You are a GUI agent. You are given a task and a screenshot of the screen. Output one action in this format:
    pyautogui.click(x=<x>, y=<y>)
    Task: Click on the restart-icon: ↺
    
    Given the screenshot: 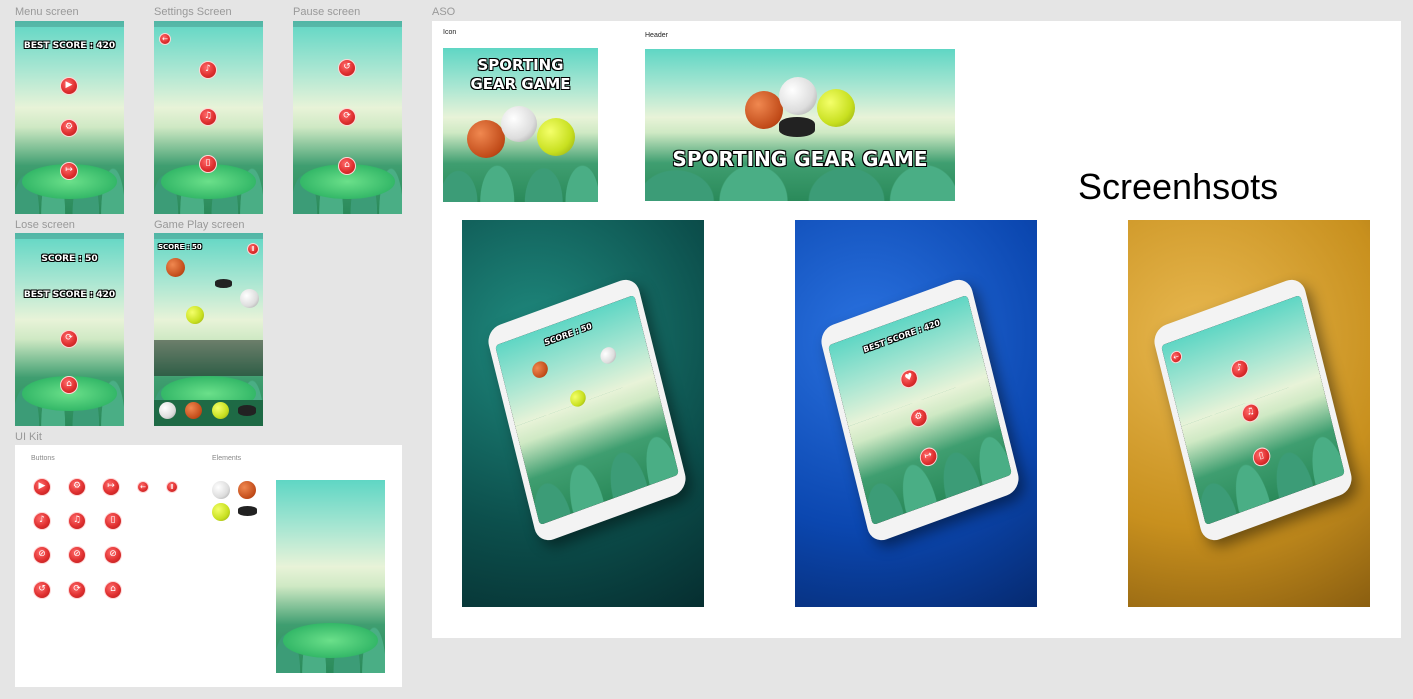 What is the action you would take?
    pyautogui.click(x=347, y=67)
    